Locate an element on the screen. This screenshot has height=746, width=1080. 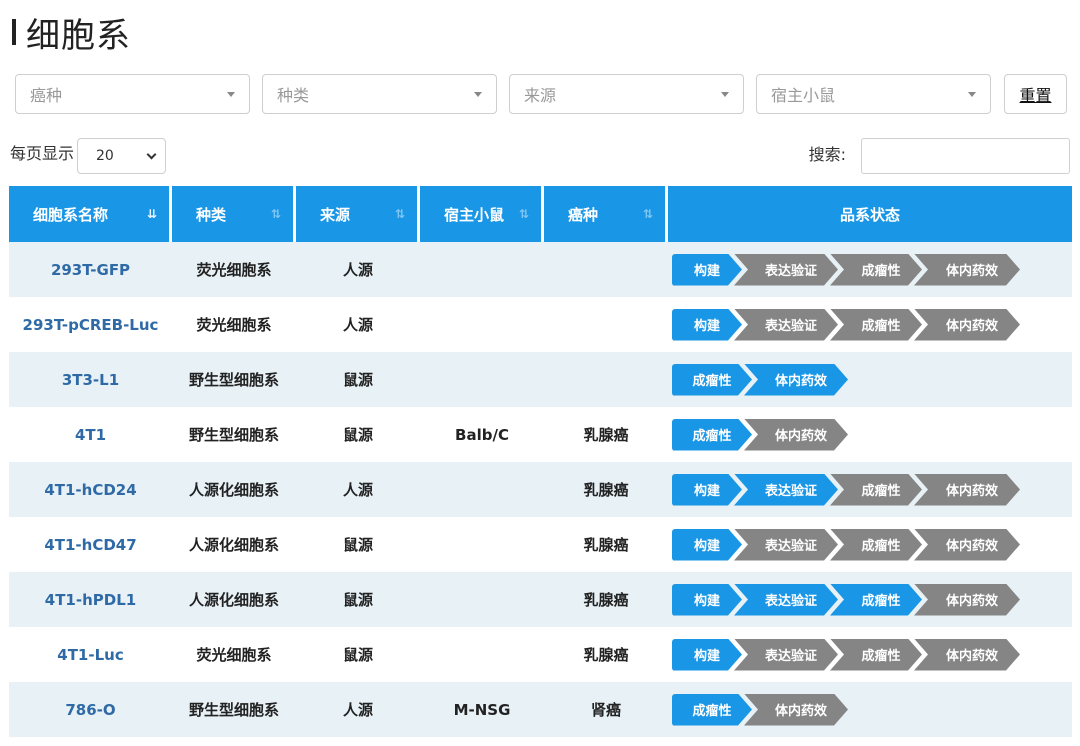
table-row: 3T3-L1 野生型细胞系 鼠源 成瘤性 体内药效 is located at coordinates (540, 379).